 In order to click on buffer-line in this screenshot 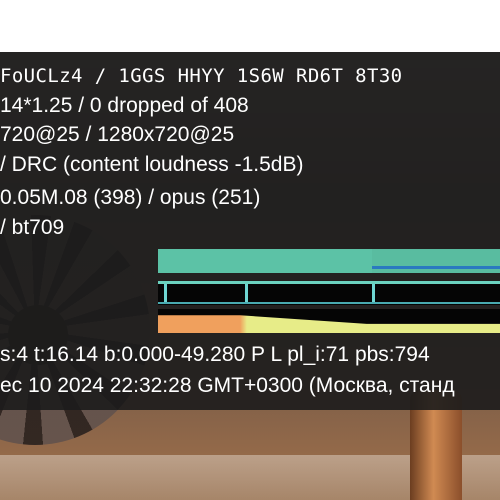, I will do `click(329, 282)`.